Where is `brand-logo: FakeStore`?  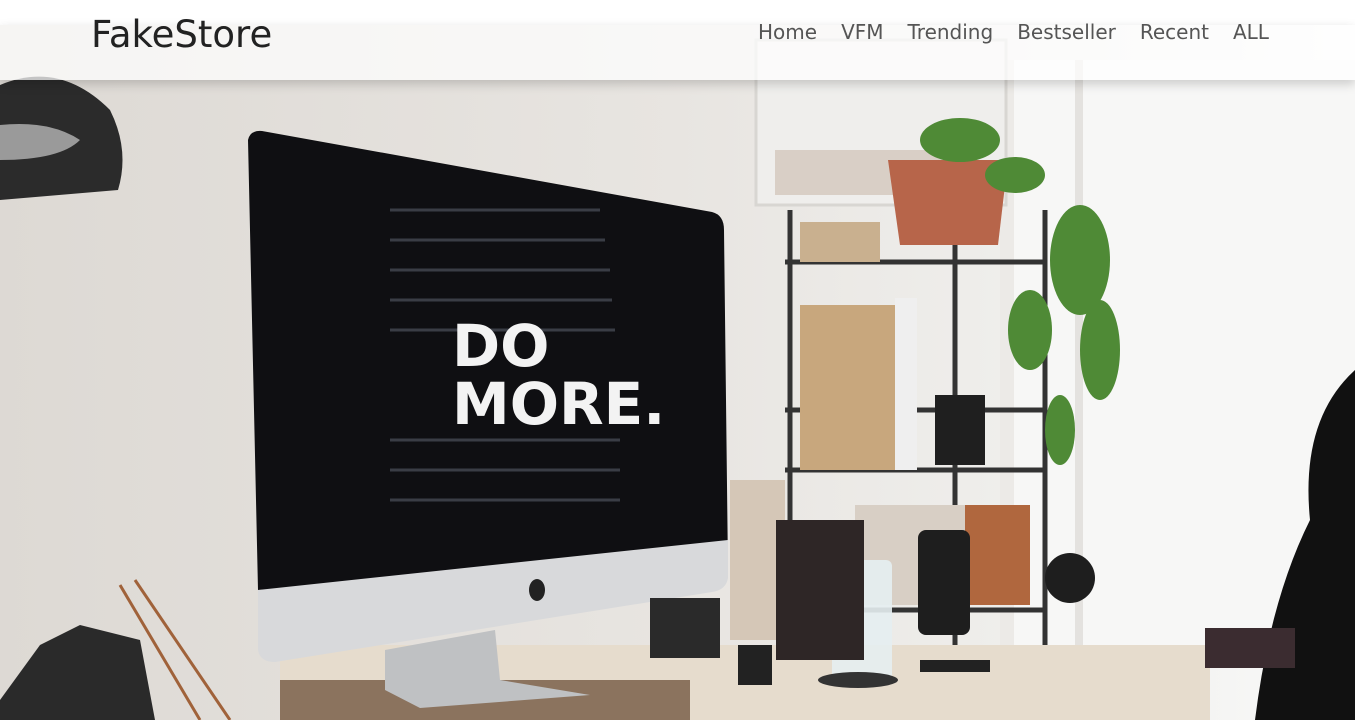 brand-logo: FakeStore is located at coordinates (181, 35).